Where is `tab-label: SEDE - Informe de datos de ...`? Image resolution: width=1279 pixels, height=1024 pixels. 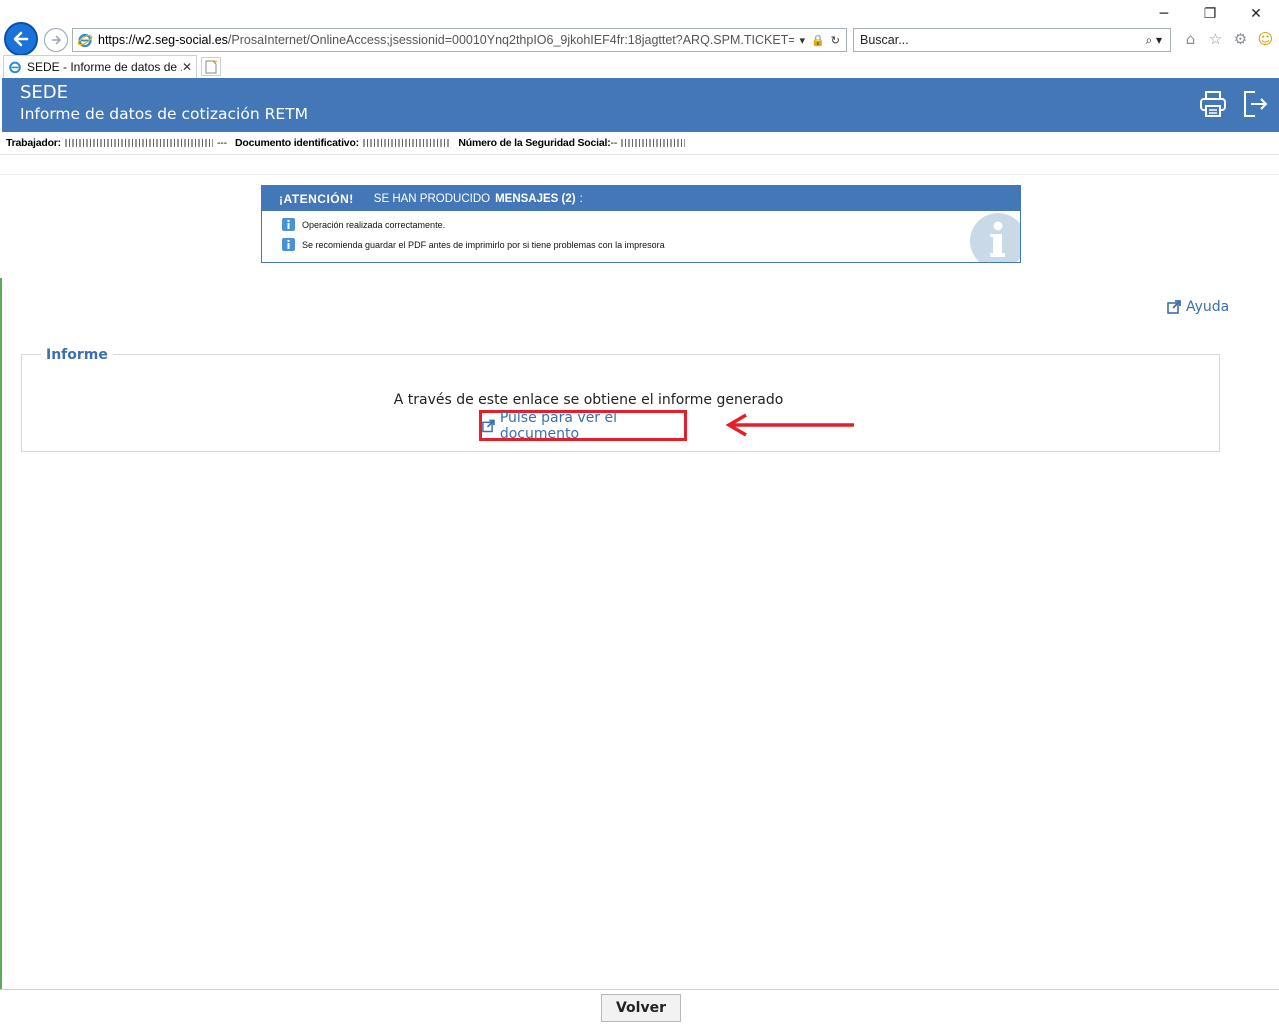 tab-label: SEDE - Informe de datos de ... is located at coordinates (104, 67).